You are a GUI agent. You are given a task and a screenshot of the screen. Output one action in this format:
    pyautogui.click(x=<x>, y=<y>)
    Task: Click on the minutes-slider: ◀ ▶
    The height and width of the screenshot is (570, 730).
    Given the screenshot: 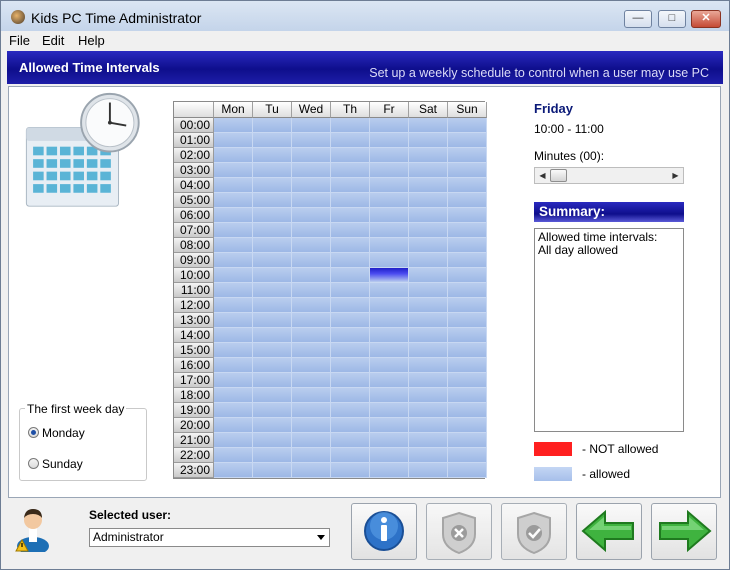 What is the action you would take?
    pyautogui.click(x=609, y=175)
    